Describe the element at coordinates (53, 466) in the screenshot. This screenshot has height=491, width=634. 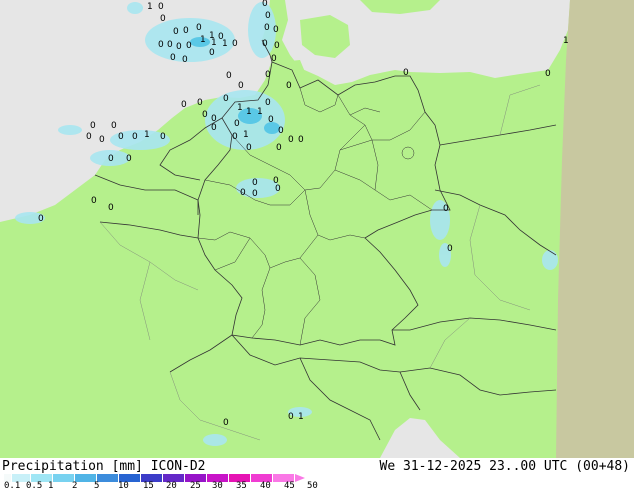
I see `variable-name: Precipitation` at that location.